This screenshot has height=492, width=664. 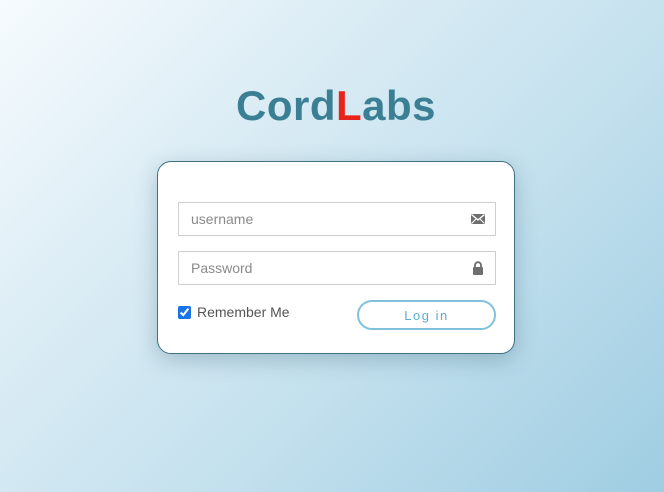 I want to click on envelope-icon, so click(x=478, y=218).